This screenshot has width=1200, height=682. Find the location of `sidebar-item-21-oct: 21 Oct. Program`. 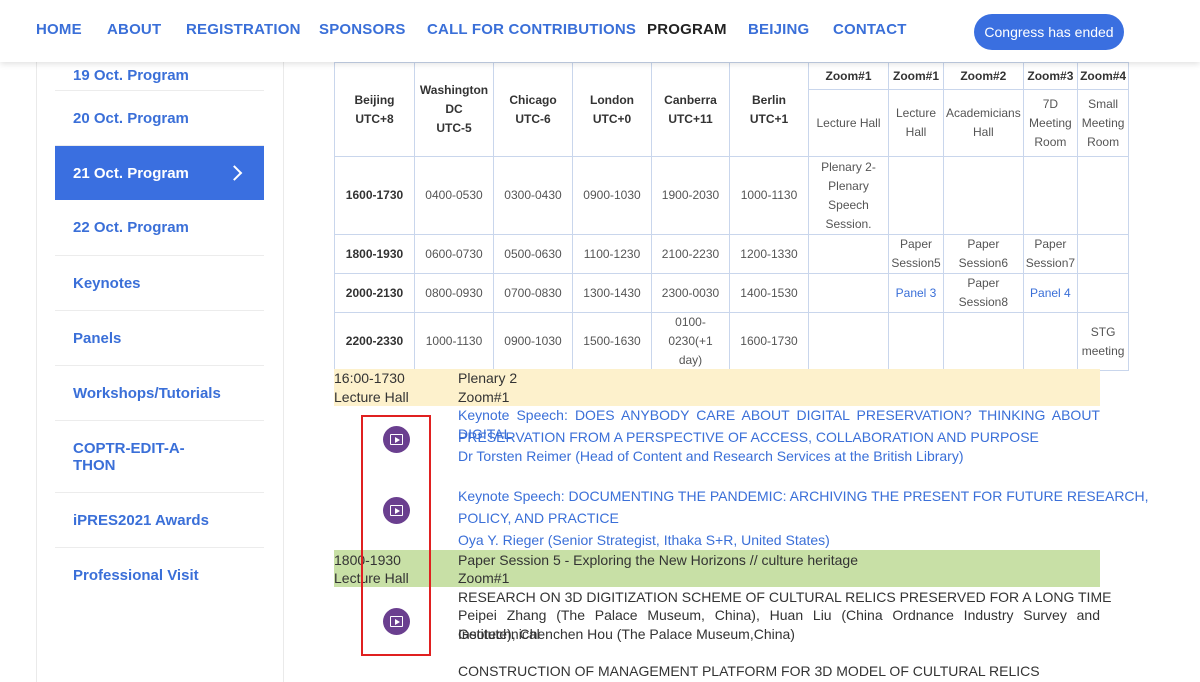

sidebar-item-21-oct: 21 Oct. Program is located at coordinates (159, 173).